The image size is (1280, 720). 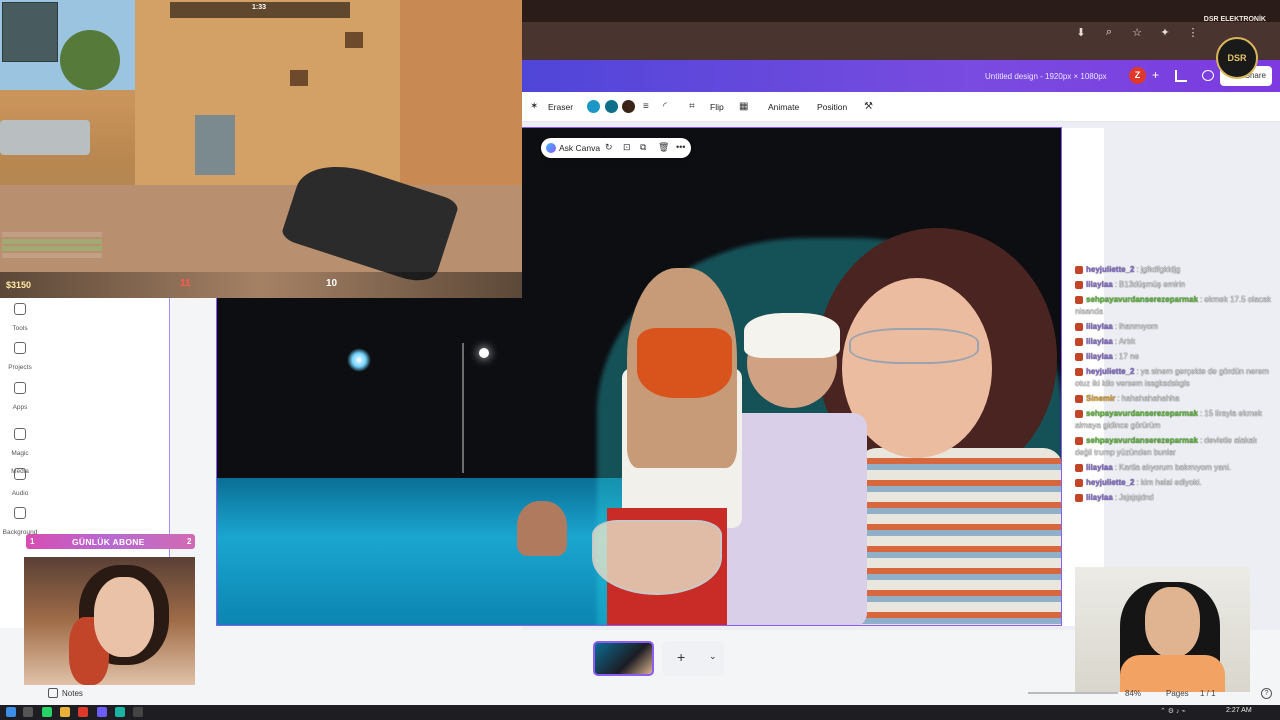 What do you see at coordinates (20, 367) in the screenshot?
I see `sidebar-item-label: Projects` at bounding box center [20, 367].